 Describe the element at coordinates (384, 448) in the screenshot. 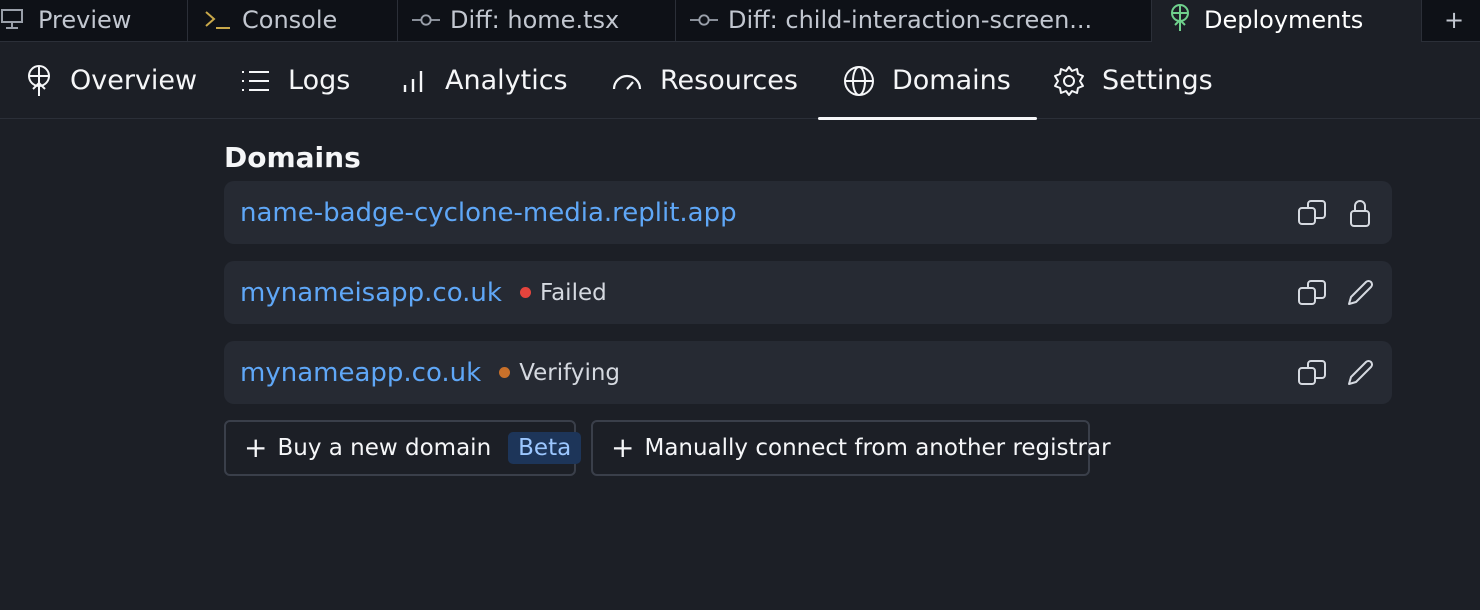

I see `buy-domain-label: Buy a new domain` at that location.